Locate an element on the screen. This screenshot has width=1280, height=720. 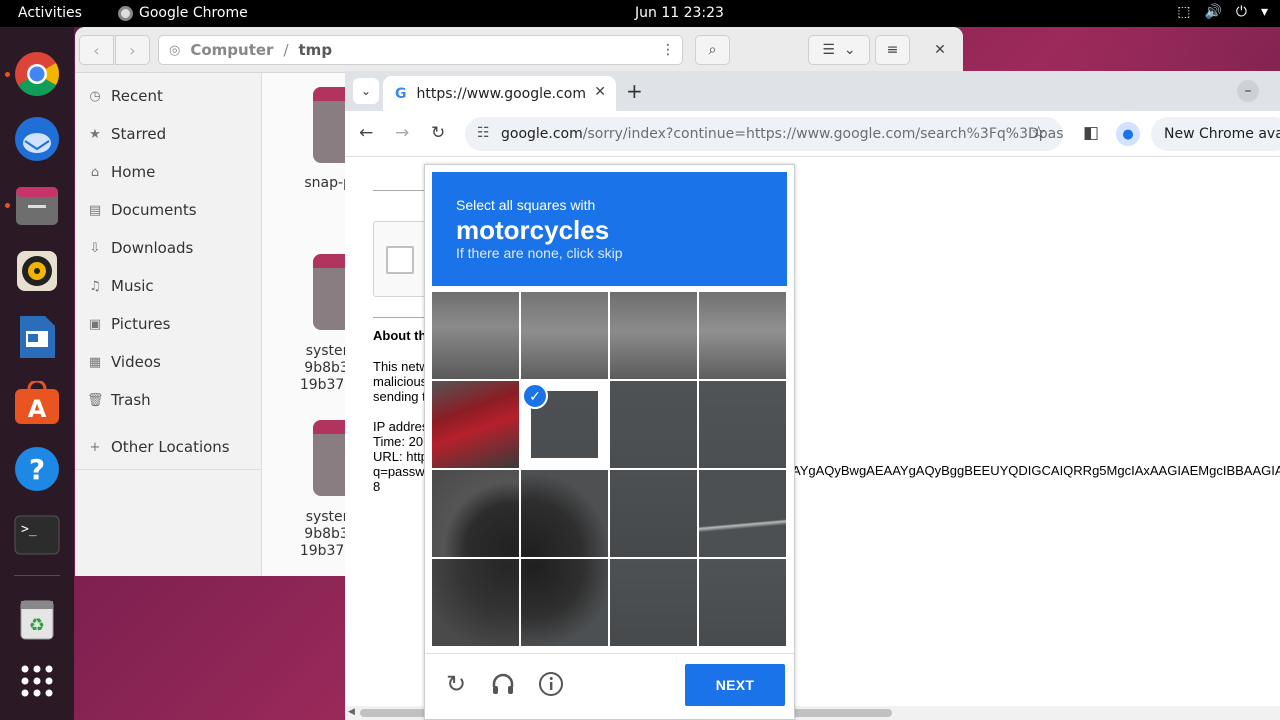
files-icon is located at coordinates (37, 205).